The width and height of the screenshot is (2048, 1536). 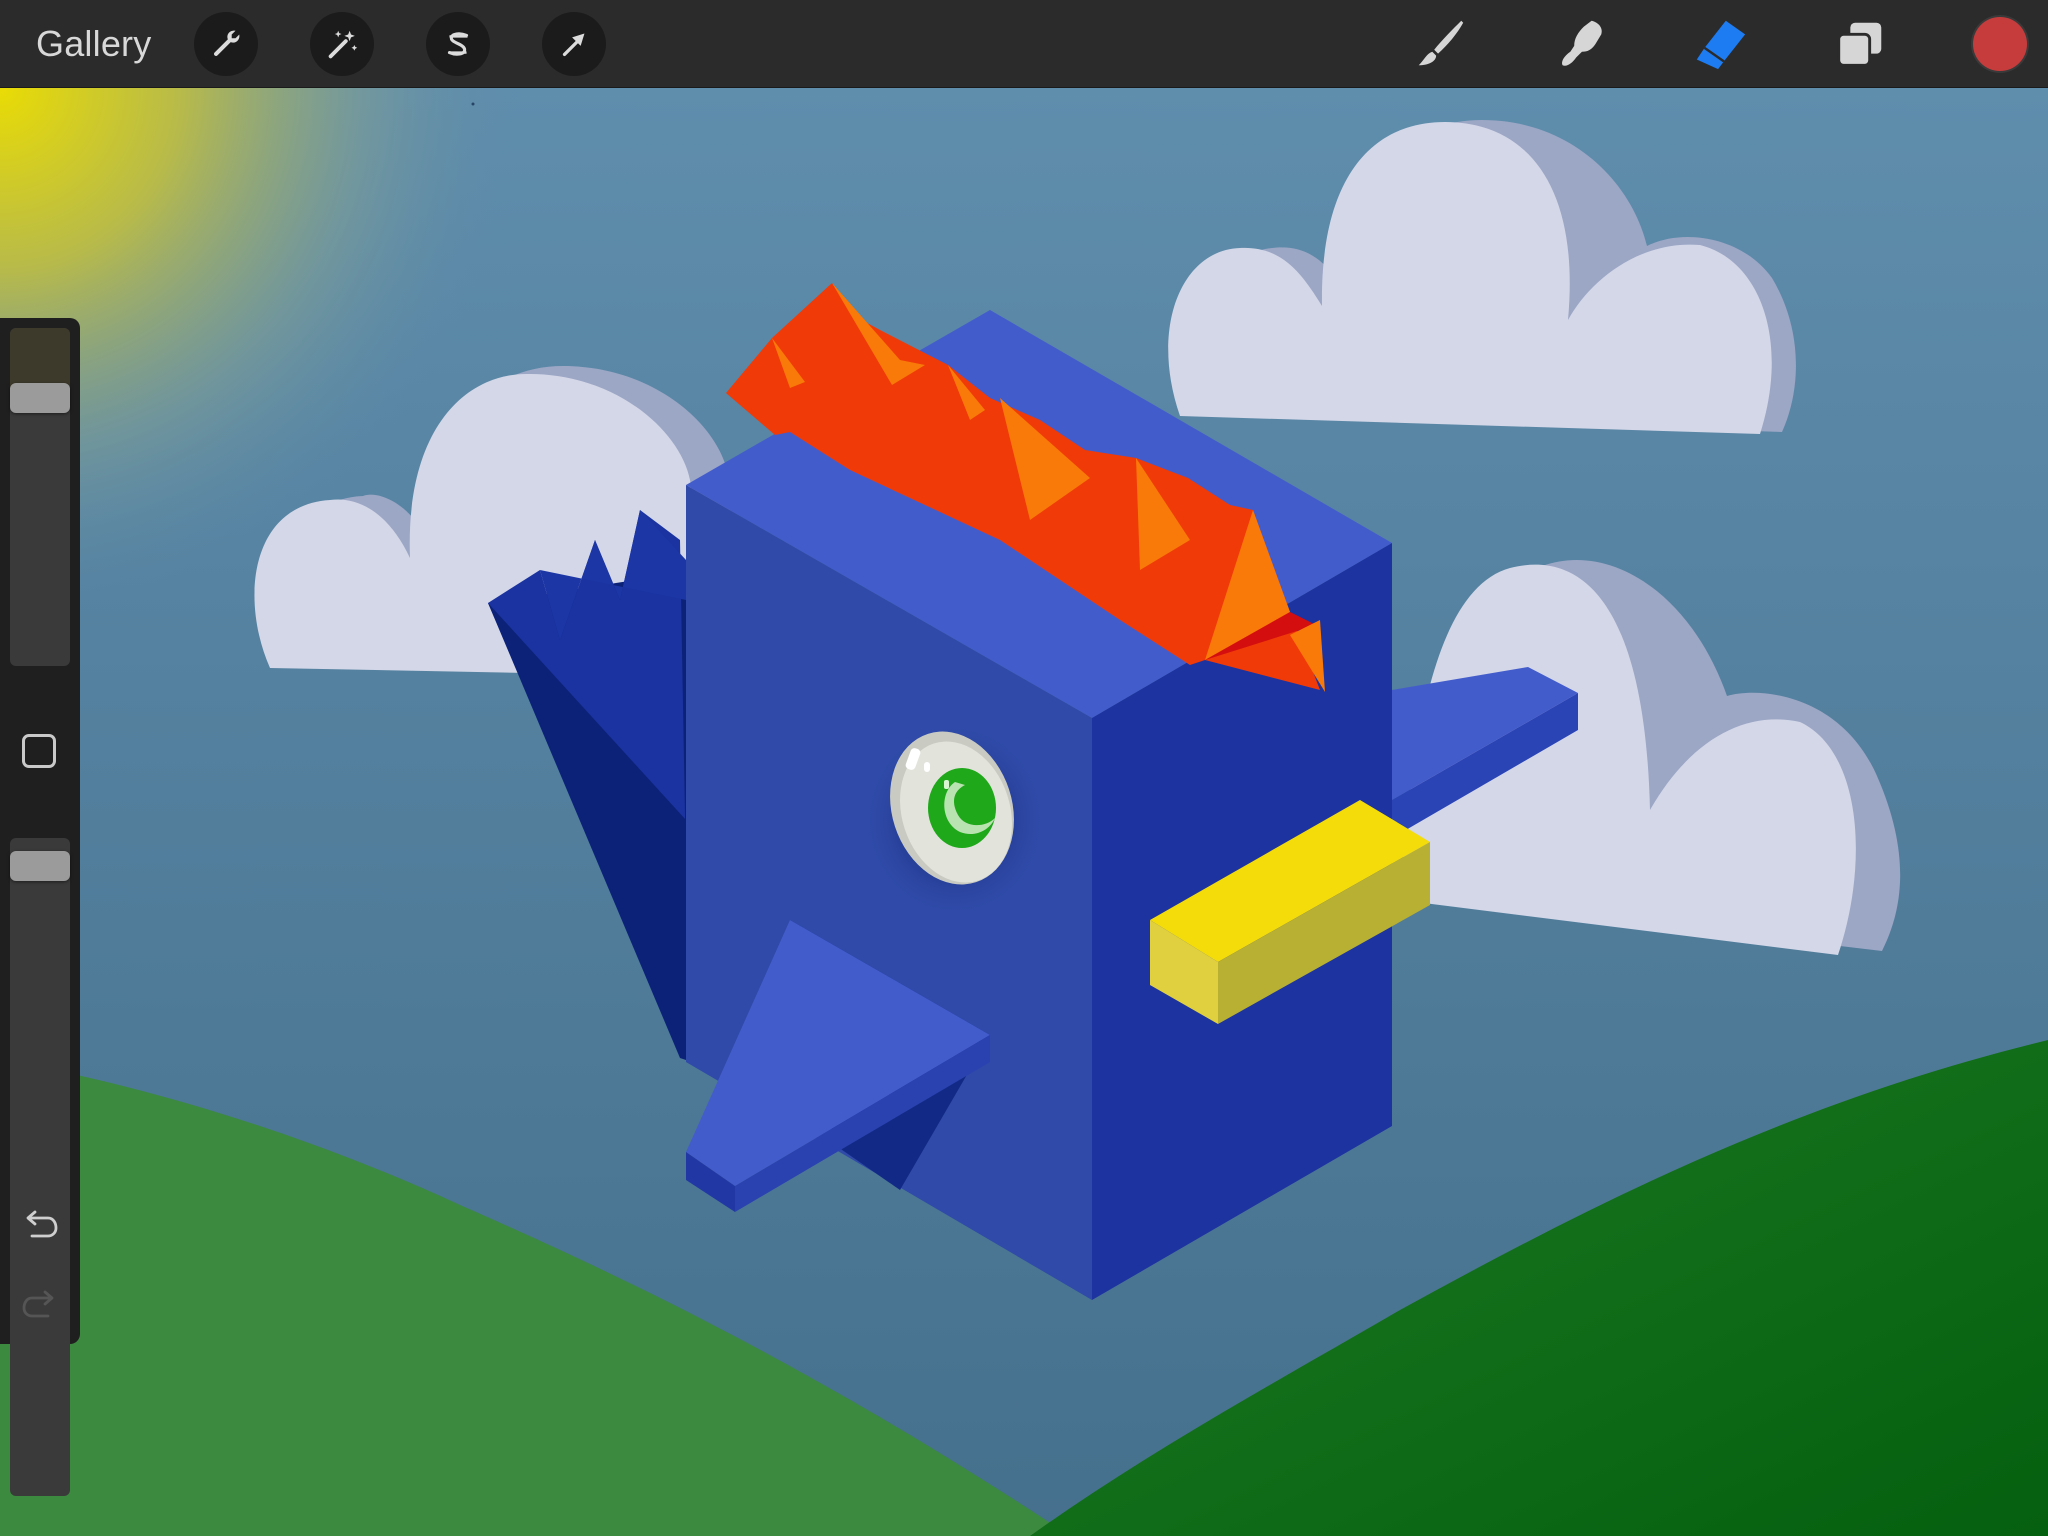 What do you see at coordinates (1024, 44) in the screenshot?
I see `top-toolbar: Gallery` at bounding box center [1024, 44].